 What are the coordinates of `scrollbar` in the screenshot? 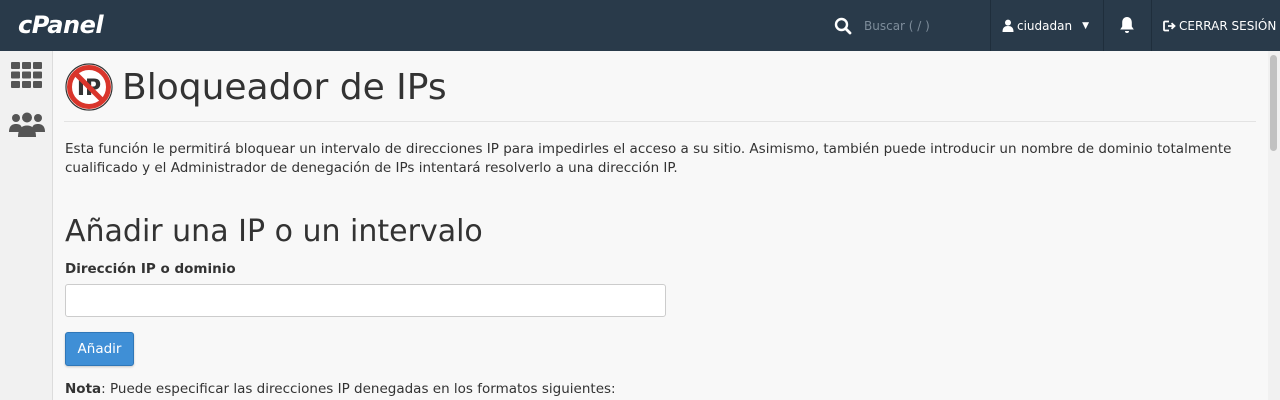 It's located at (1274, 225).